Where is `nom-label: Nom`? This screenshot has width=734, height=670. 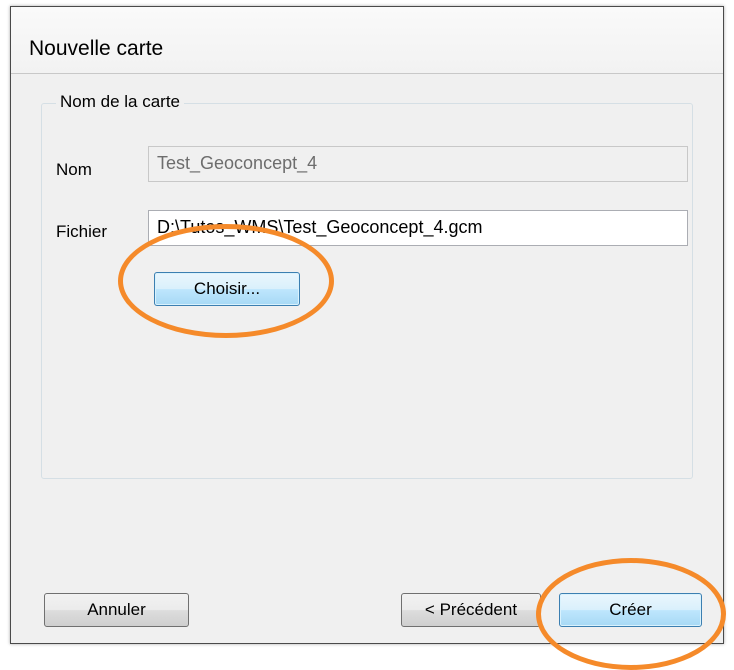 nom-label: Nom is located at coordinates (74, 169).